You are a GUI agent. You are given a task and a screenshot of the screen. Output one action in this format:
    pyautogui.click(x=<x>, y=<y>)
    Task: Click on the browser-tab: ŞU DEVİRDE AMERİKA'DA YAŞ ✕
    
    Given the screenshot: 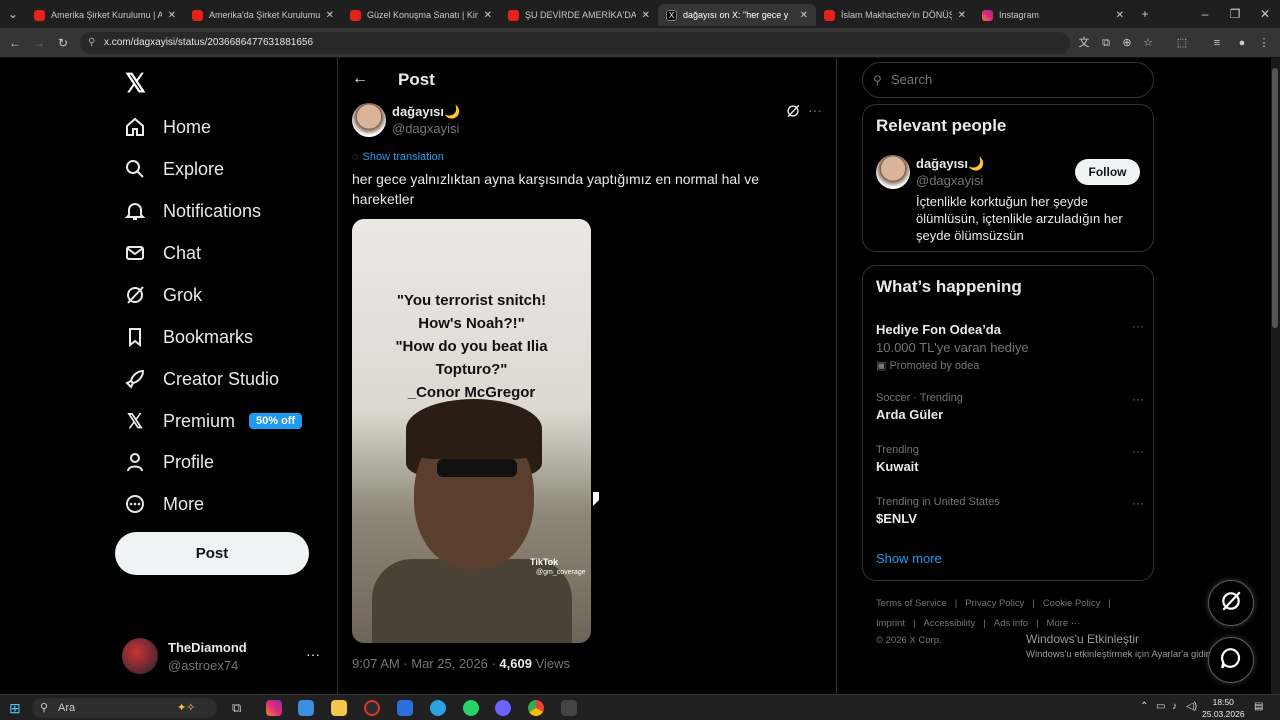 What is the action you would take?
    pyautogui.click(x=579, y=15)
    